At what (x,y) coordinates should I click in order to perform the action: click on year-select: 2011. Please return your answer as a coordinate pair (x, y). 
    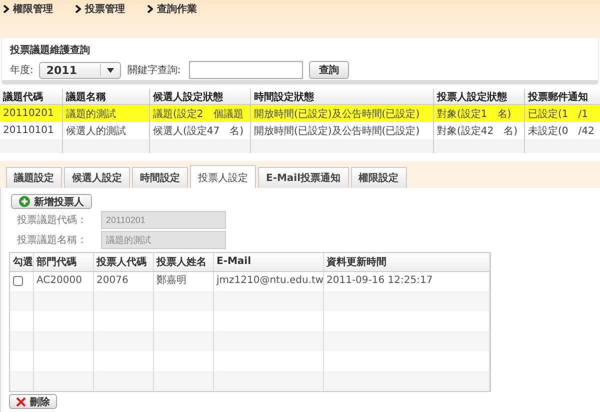
    Looking at the image, I should click on (80, 70).